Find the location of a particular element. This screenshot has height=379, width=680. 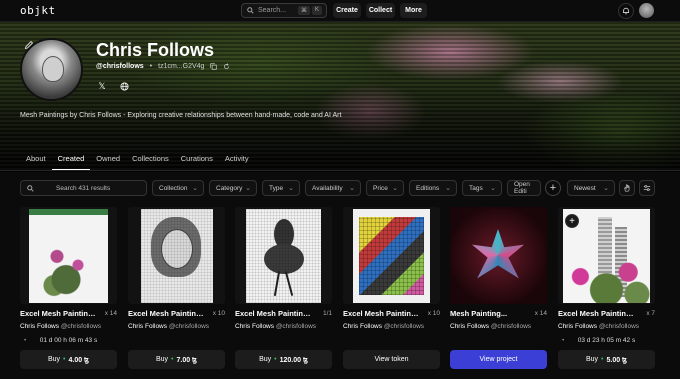

top-nav: objkt Search... ⌘ K Create Collect More is located at coordinates (340, 11).